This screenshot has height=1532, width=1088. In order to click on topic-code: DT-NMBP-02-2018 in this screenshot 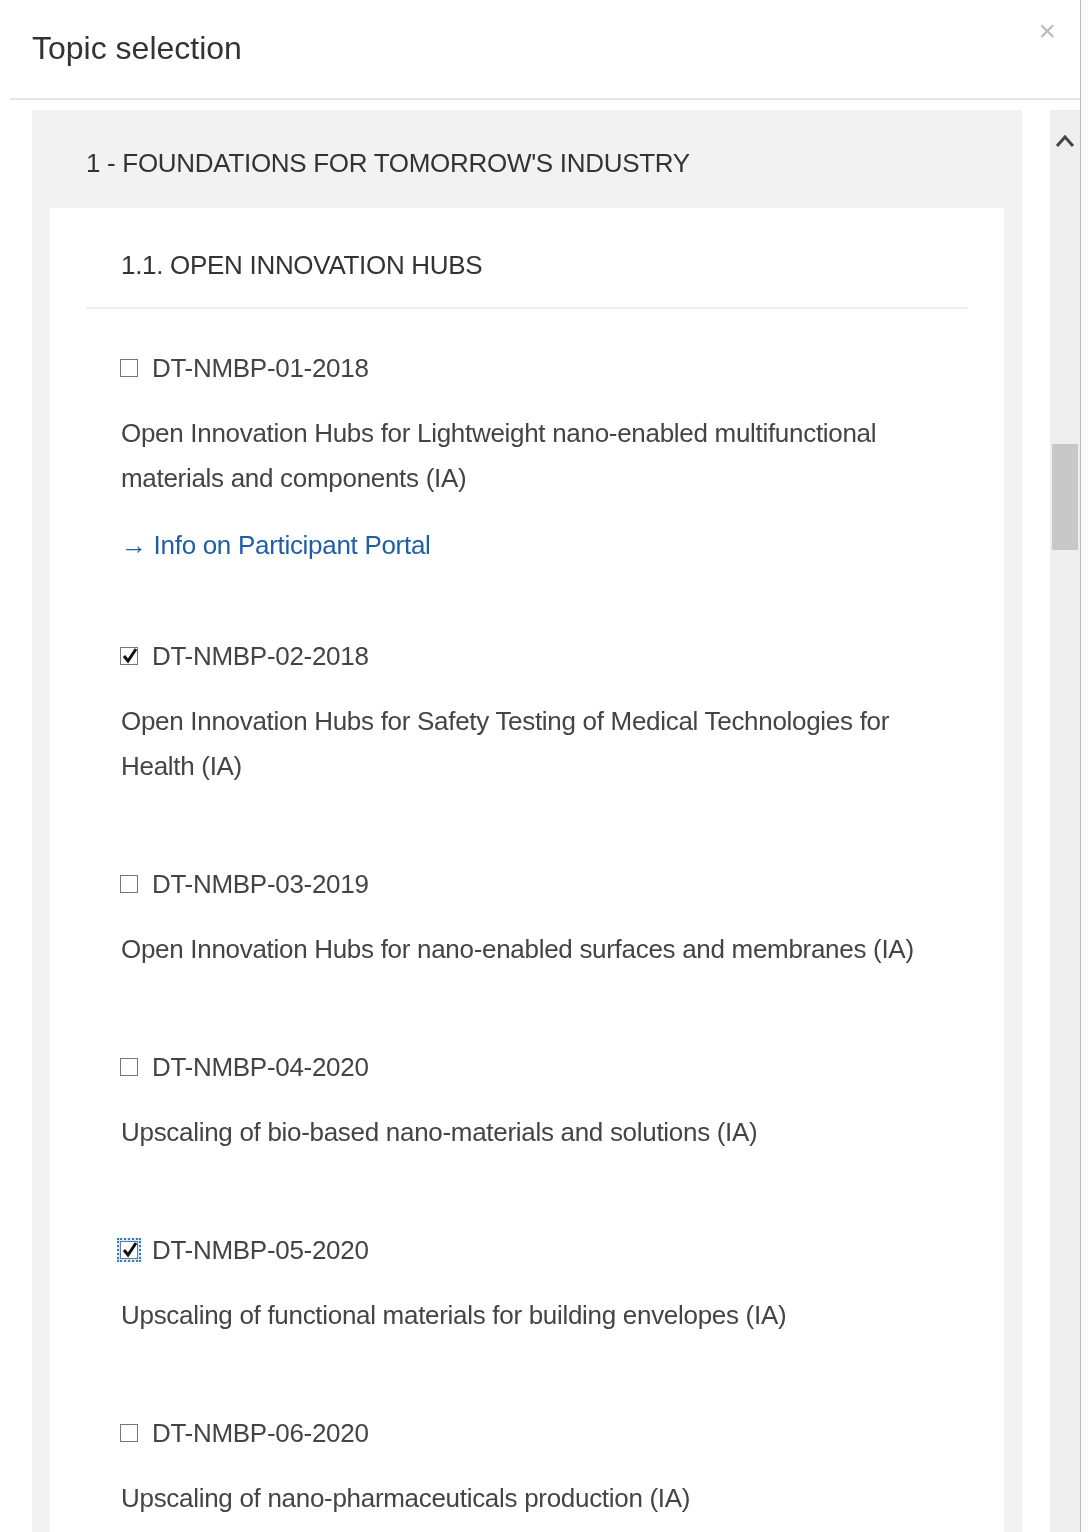, I will do `click(260, 656)`.